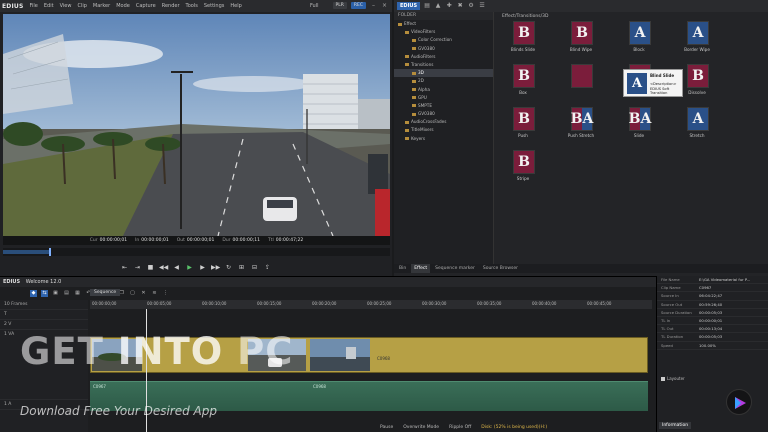  What do you see at coordinates (34, 6) in the screenshot?
I see `menu-file: File` at bounding box center [34, 6].